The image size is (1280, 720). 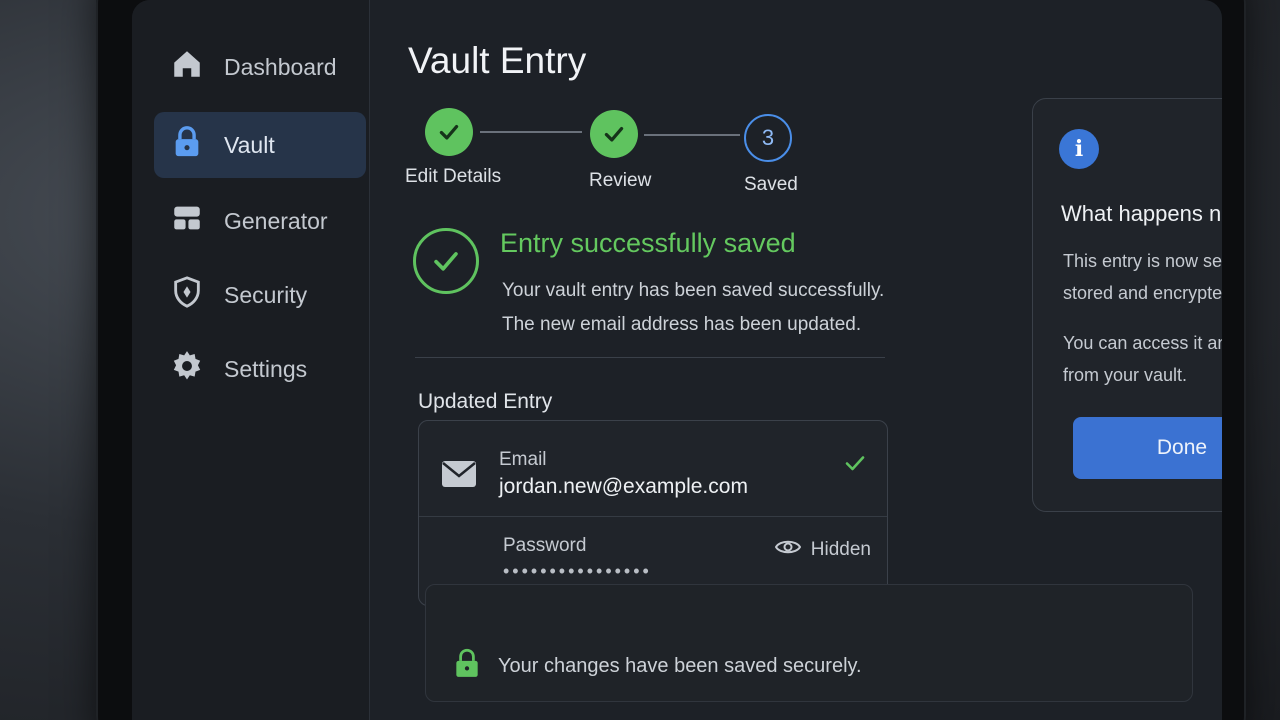 What do you see at coordinates (459, 476) in the screenshot?
I see `mail-icon` at bounding box center [459, 476].